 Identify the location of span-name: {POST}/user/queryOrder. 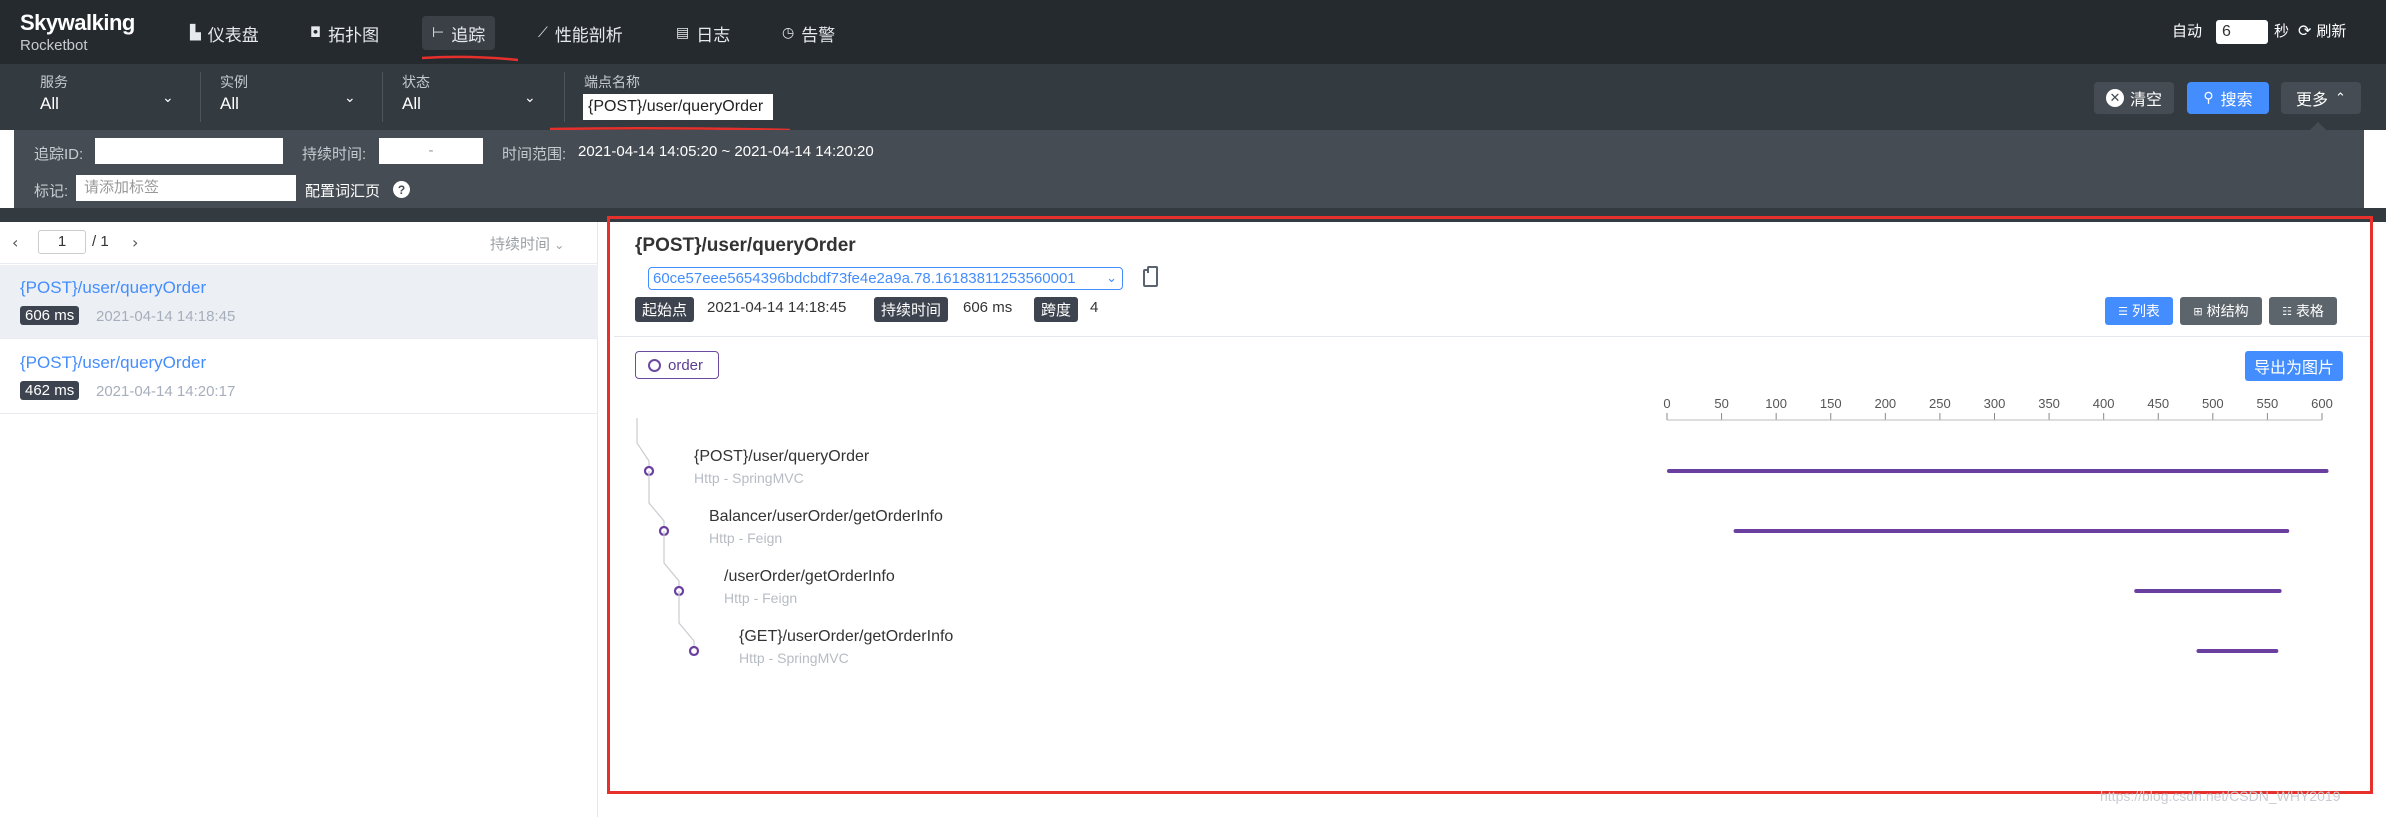
(781, 457).